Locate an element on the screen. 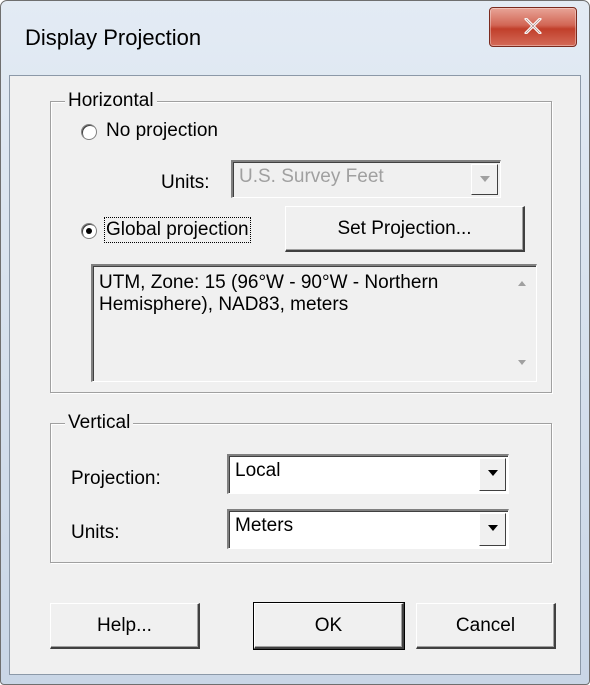  projection-description-scrollbar is located at coordinates (522, 323).